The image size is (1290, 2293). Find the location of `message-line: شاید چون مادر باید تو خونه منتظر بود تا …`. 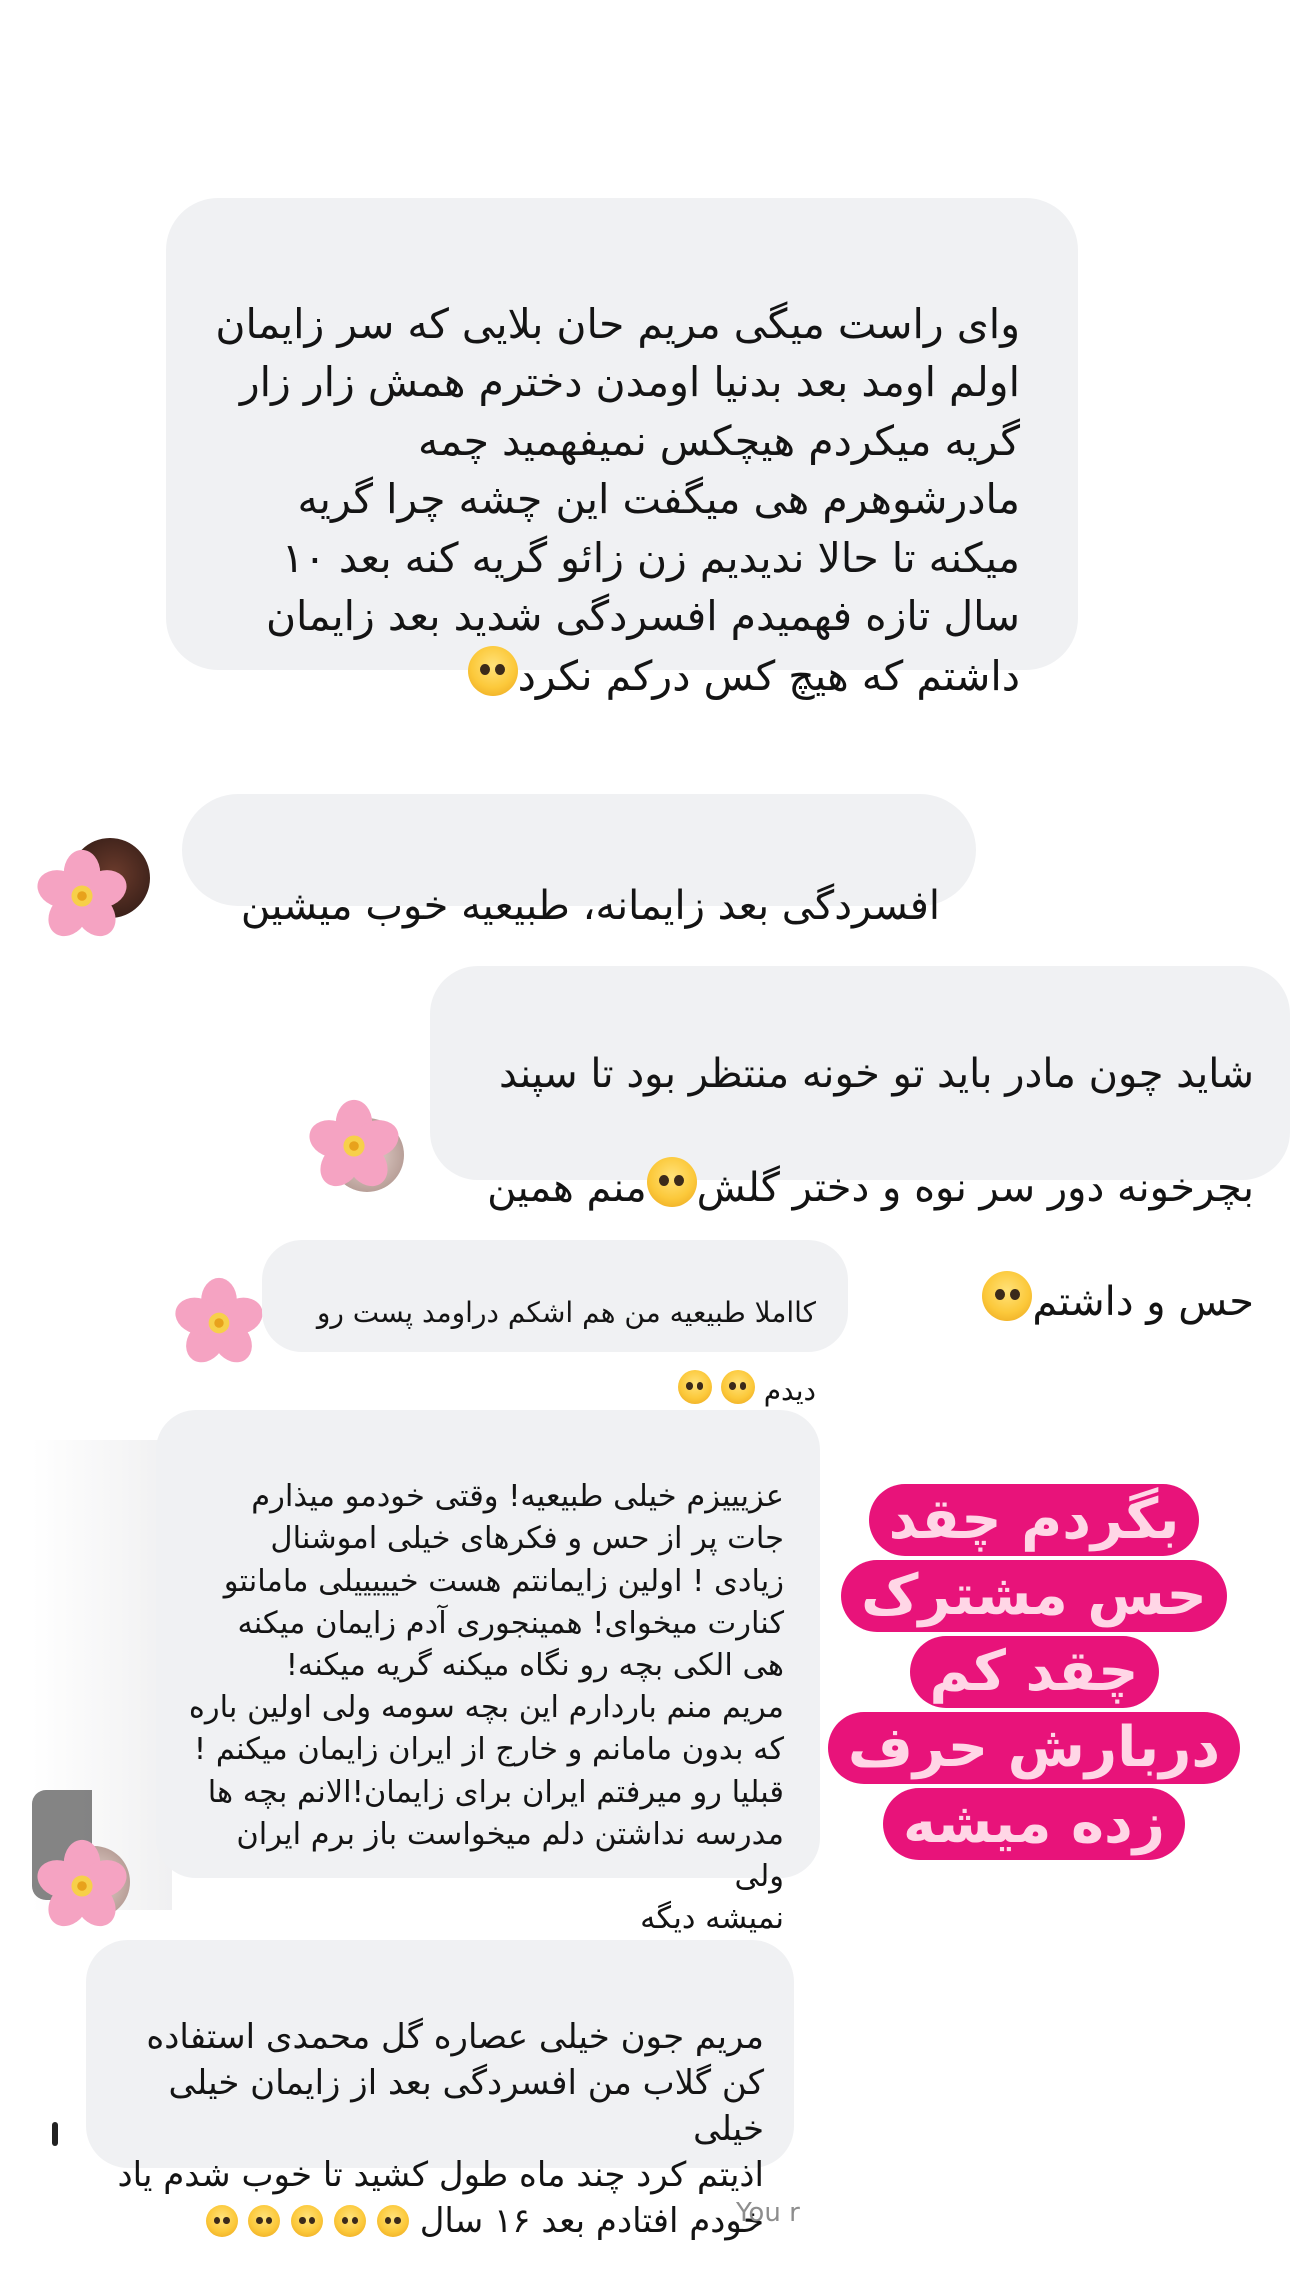

message-line: شاید چون مادر باید تو خونه منتظر بود تا … is located at coordinates (876, 1074).